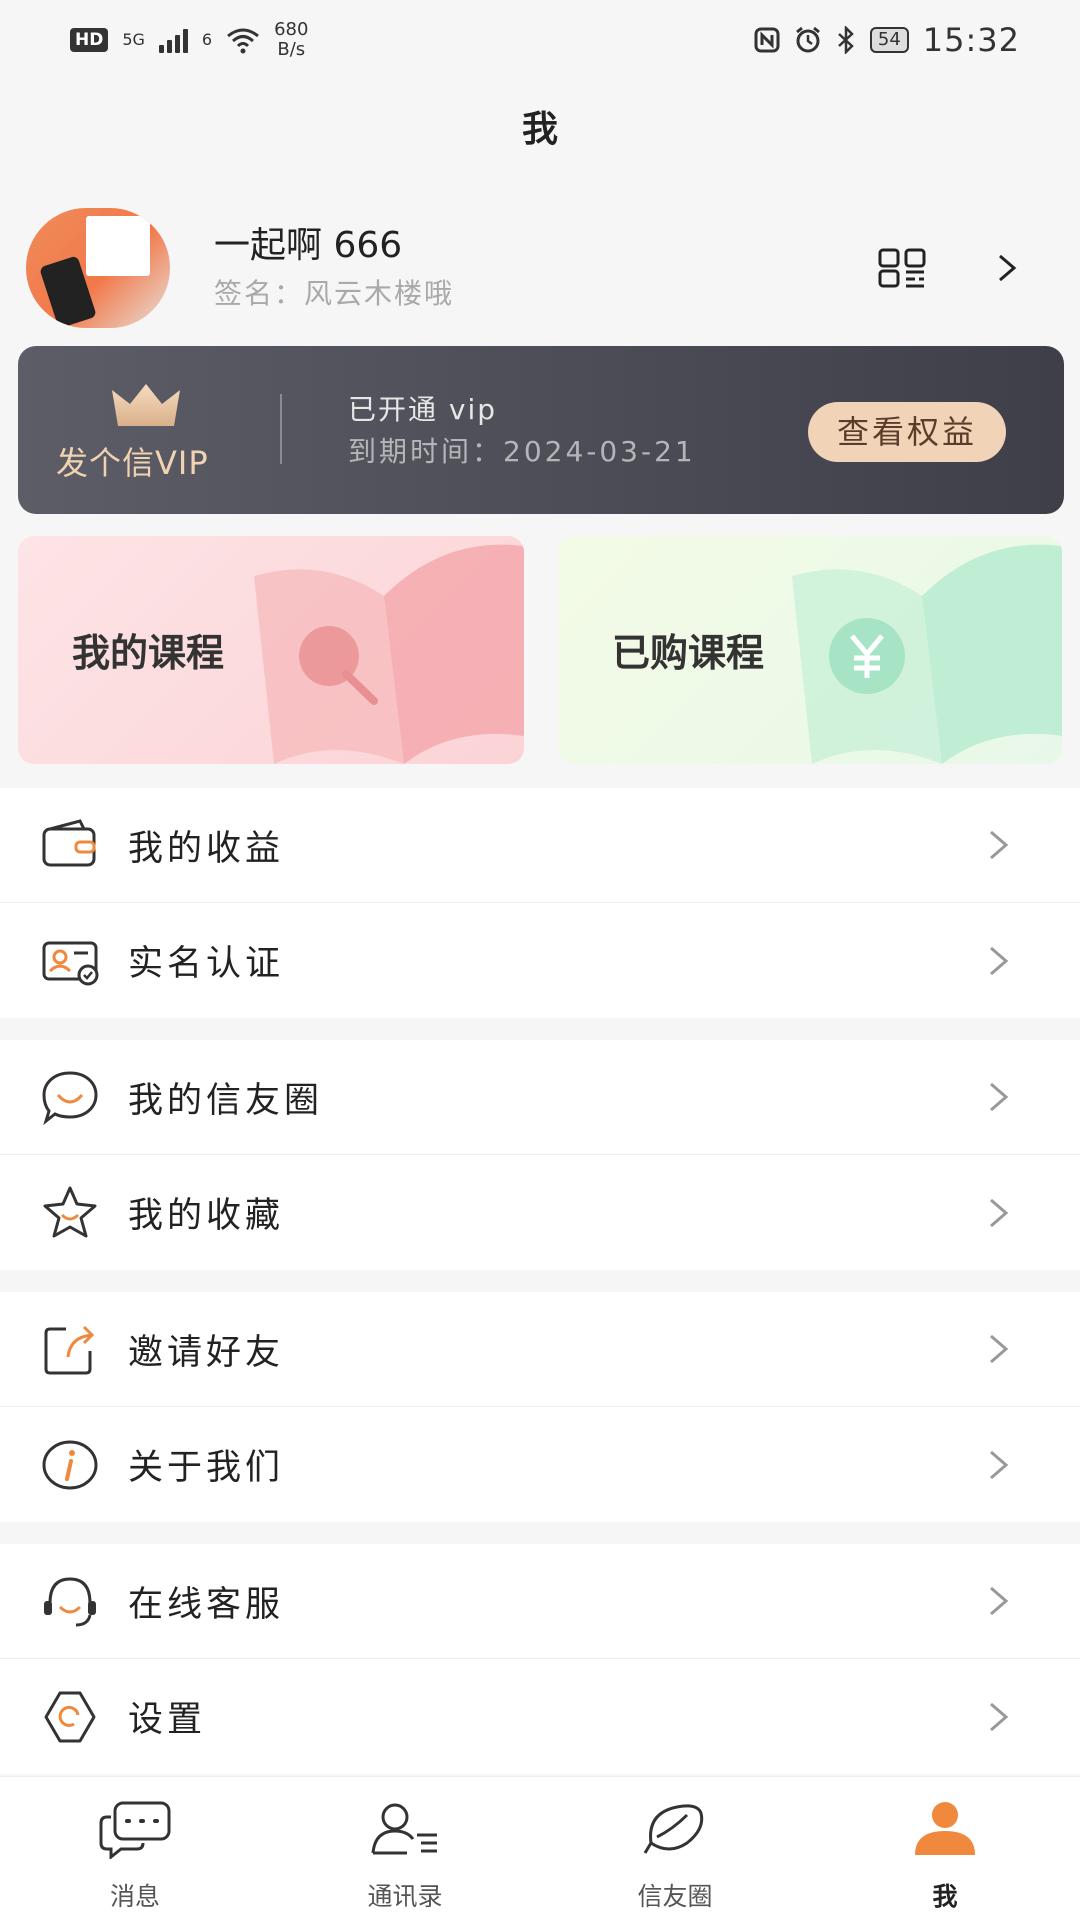 The image size is (1080, 1920). I want to click on profile-name: 一起啊 666, so click(308, 245).